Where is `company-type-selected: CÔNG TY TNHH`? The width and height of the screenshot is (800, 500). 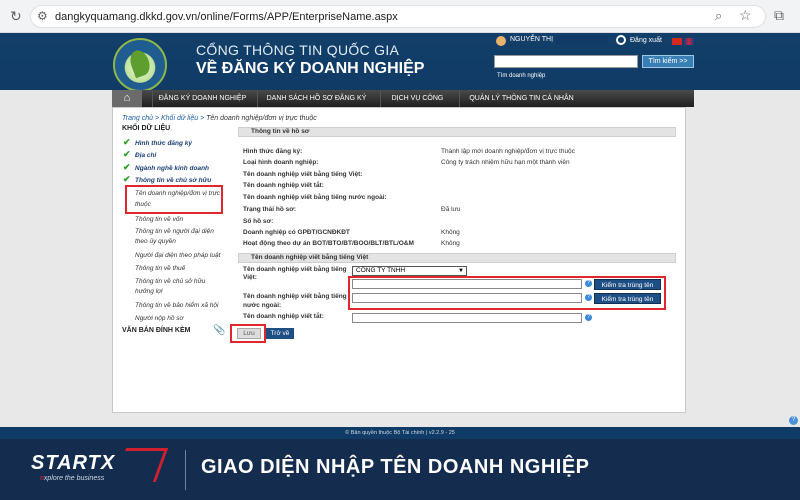
company-type-selected: CÔNG TY TNHH is located at coordinates (381, 270).